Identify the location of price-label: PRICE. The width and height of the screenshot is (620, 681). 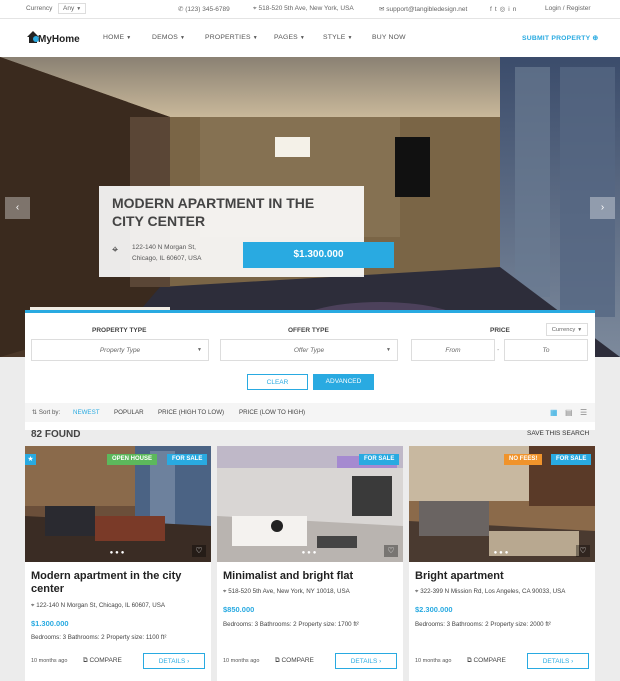
(500, 330).